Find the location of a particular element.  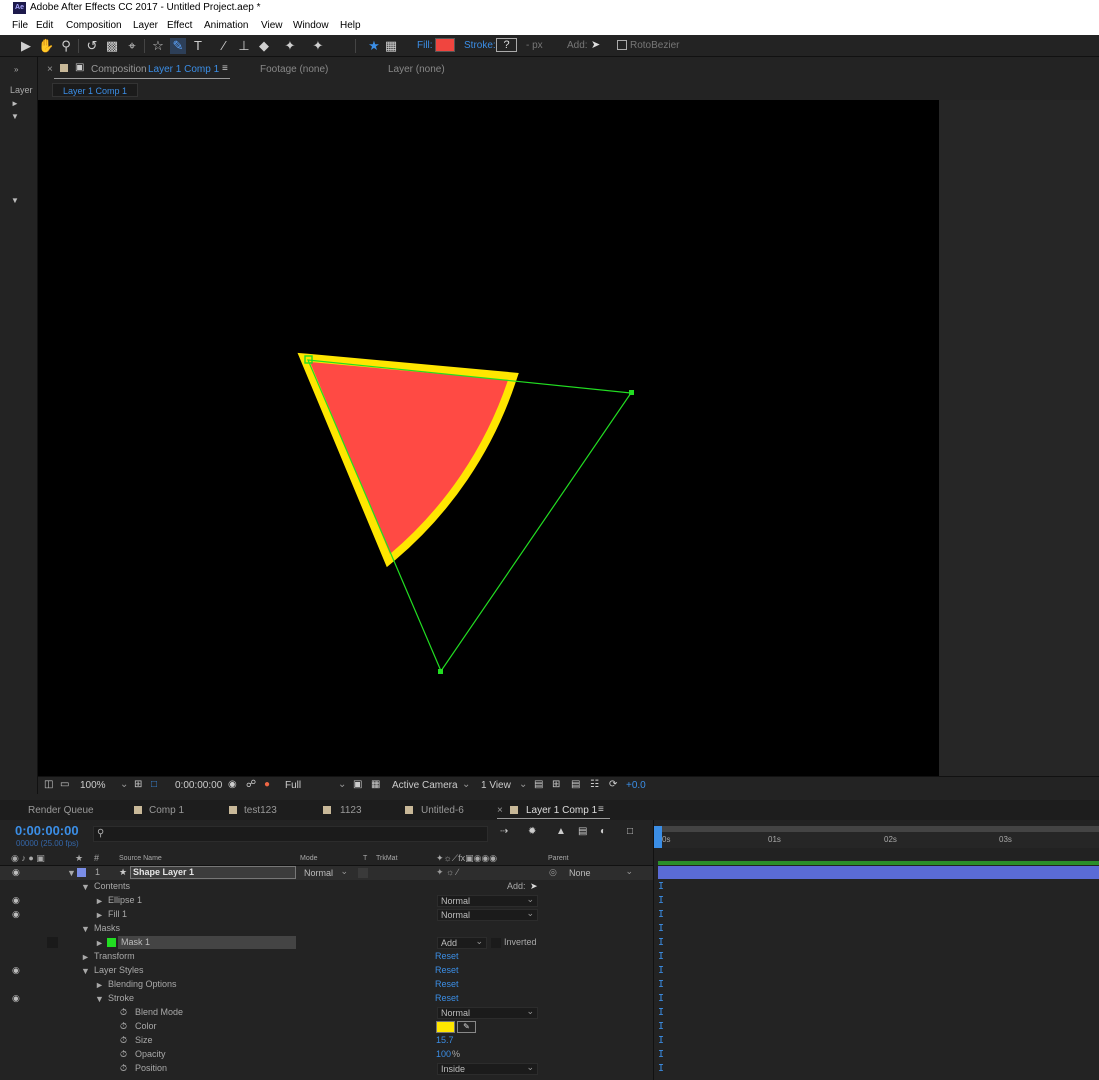

eyedropper-icon: ✎ is located at coordinates (466, 1027).